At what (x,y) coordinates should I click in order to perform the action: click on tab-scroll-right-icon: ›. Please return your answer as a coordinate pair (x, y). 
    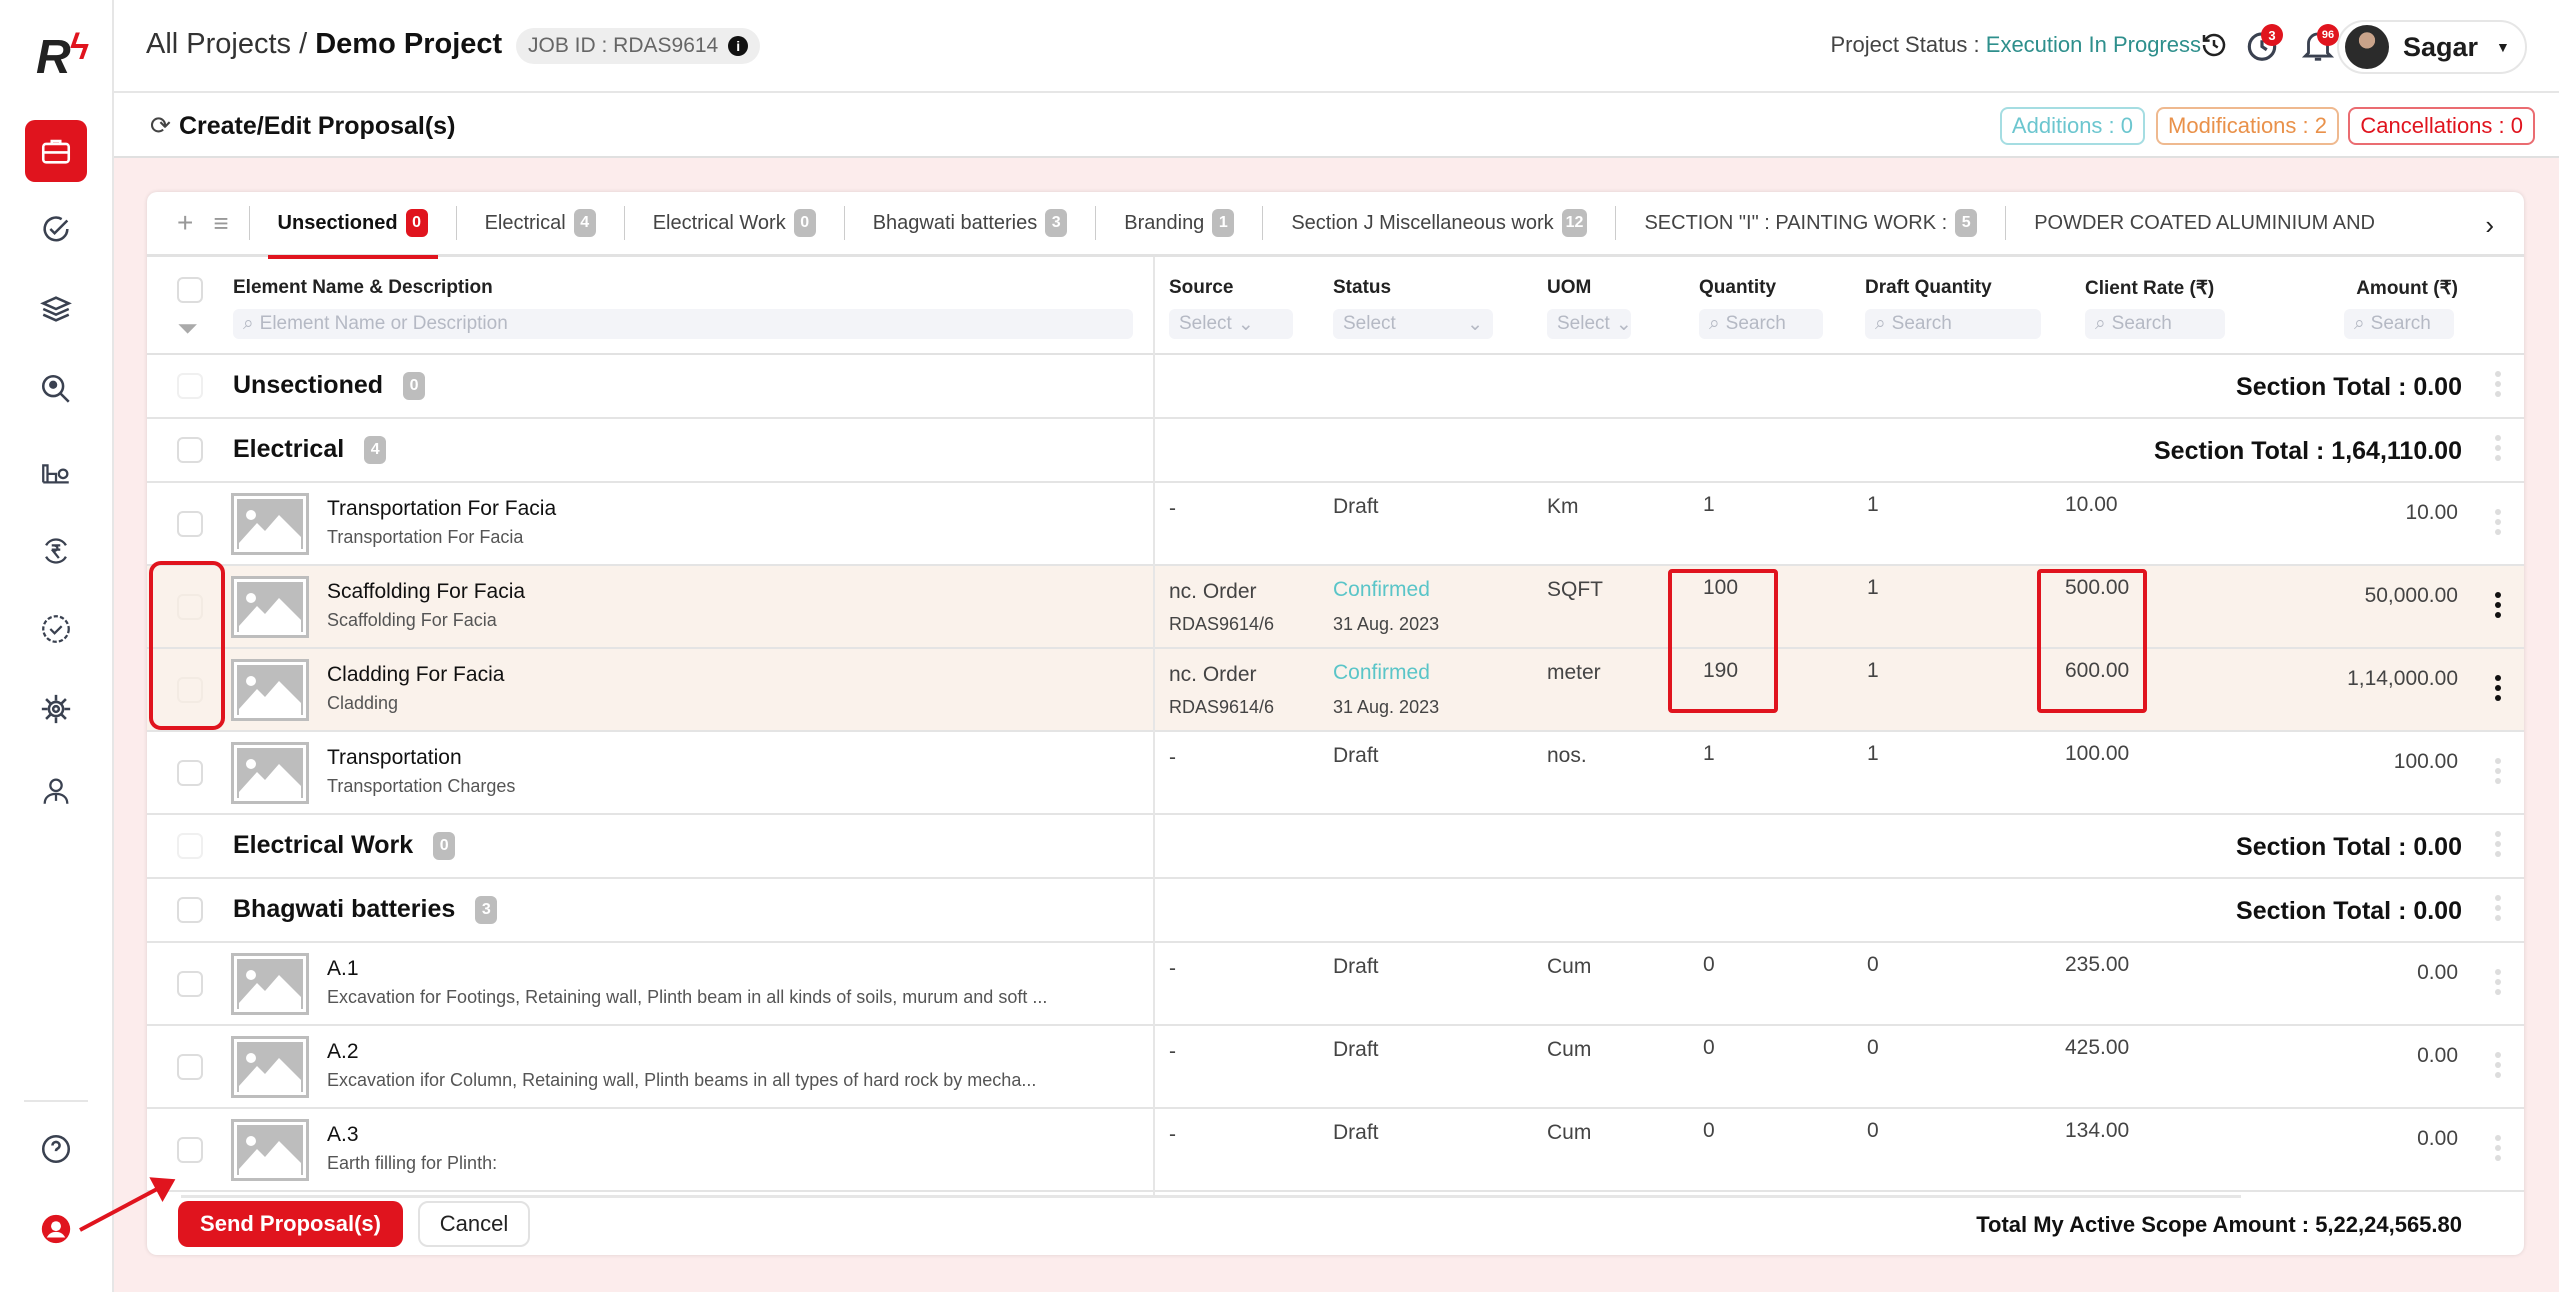
    Looking at the image, I should click on (2489, 225).